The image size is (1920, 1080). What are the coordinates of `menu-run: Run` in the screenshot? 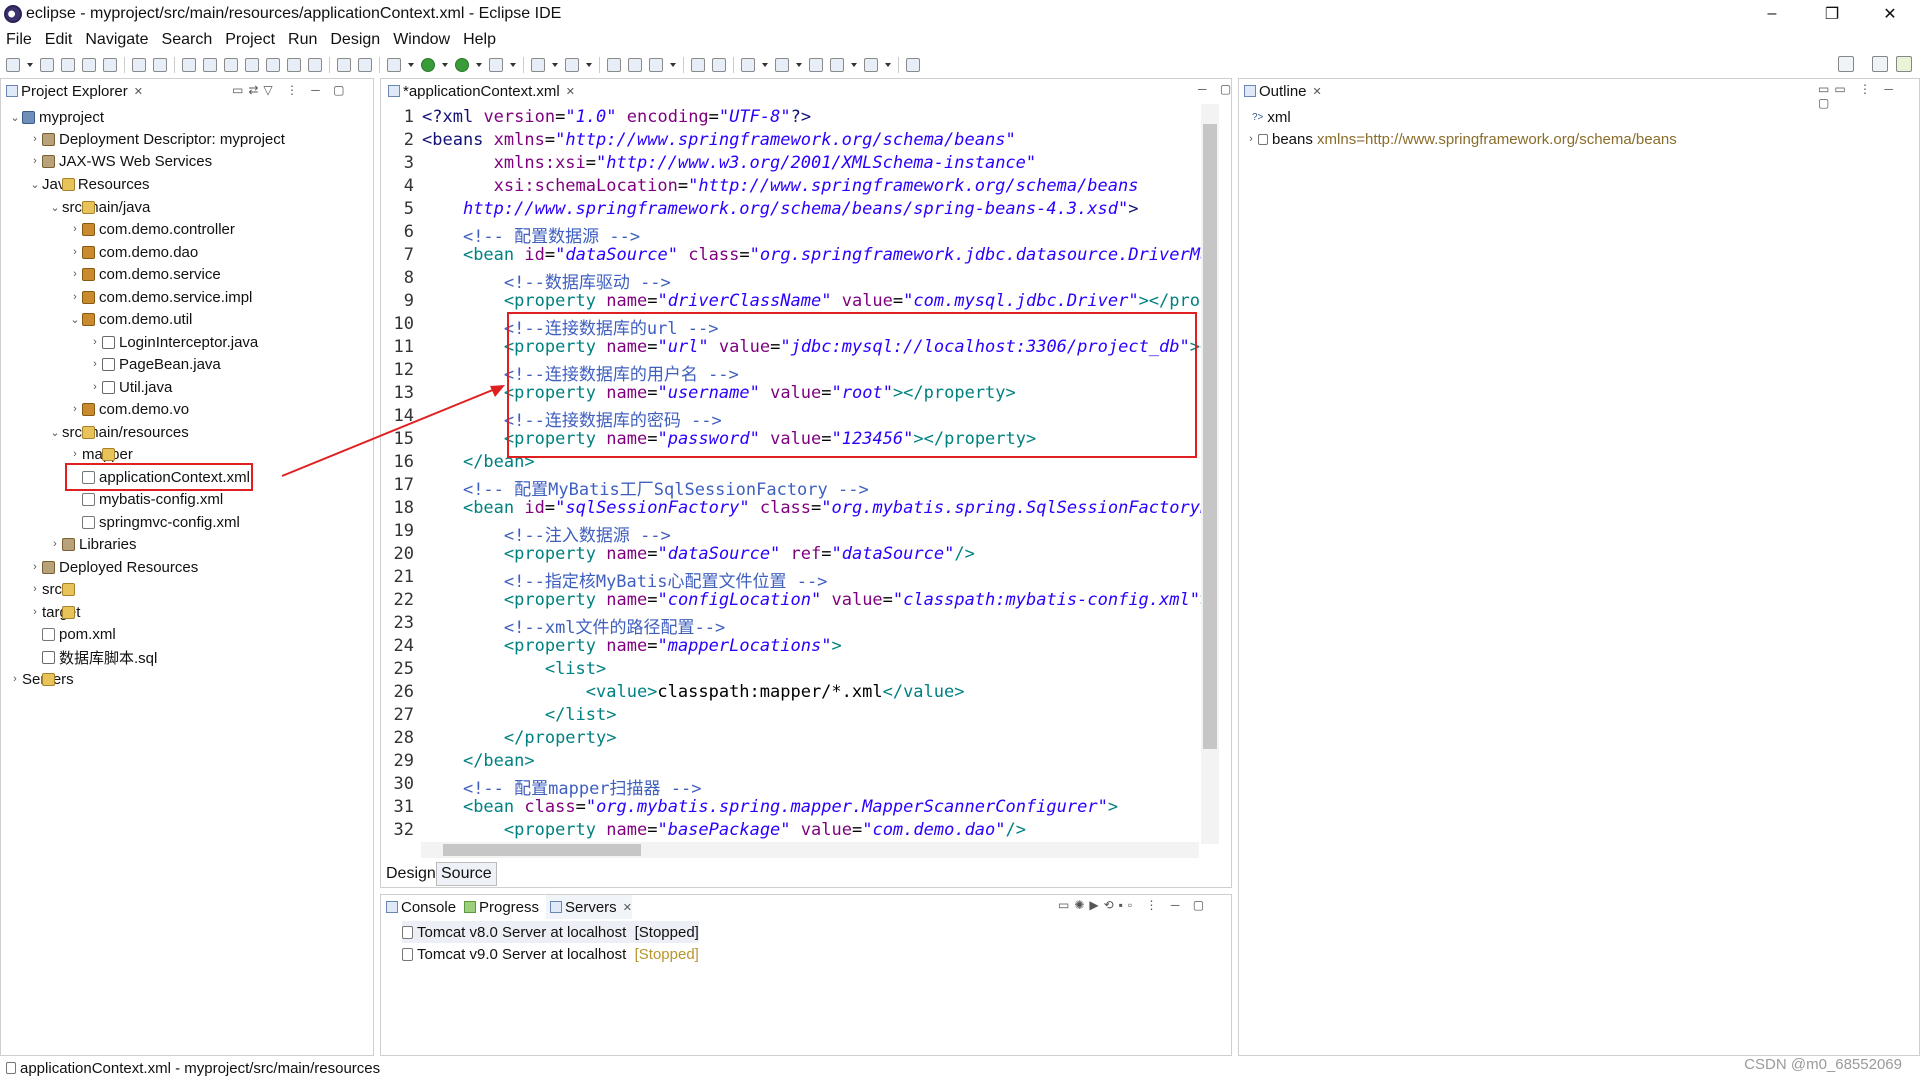 It's located at (302, 40).